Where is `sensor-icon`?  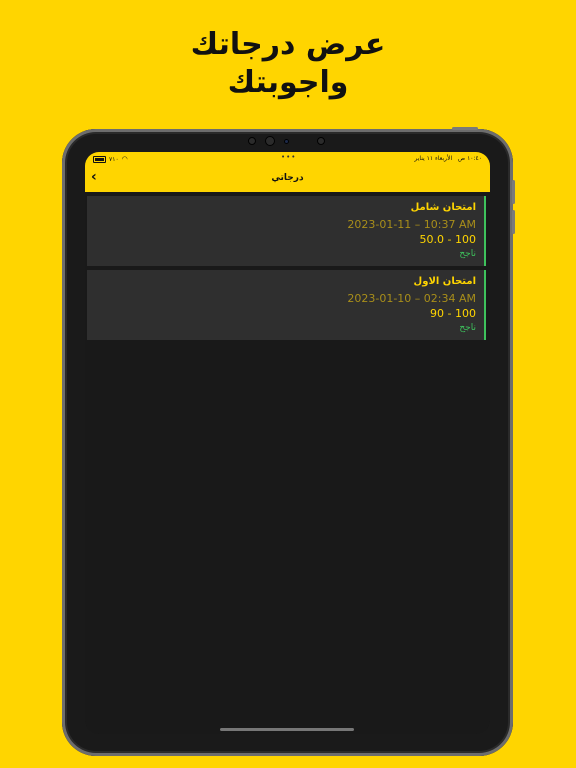
sensor-icon is located at coordinates (286, 141).